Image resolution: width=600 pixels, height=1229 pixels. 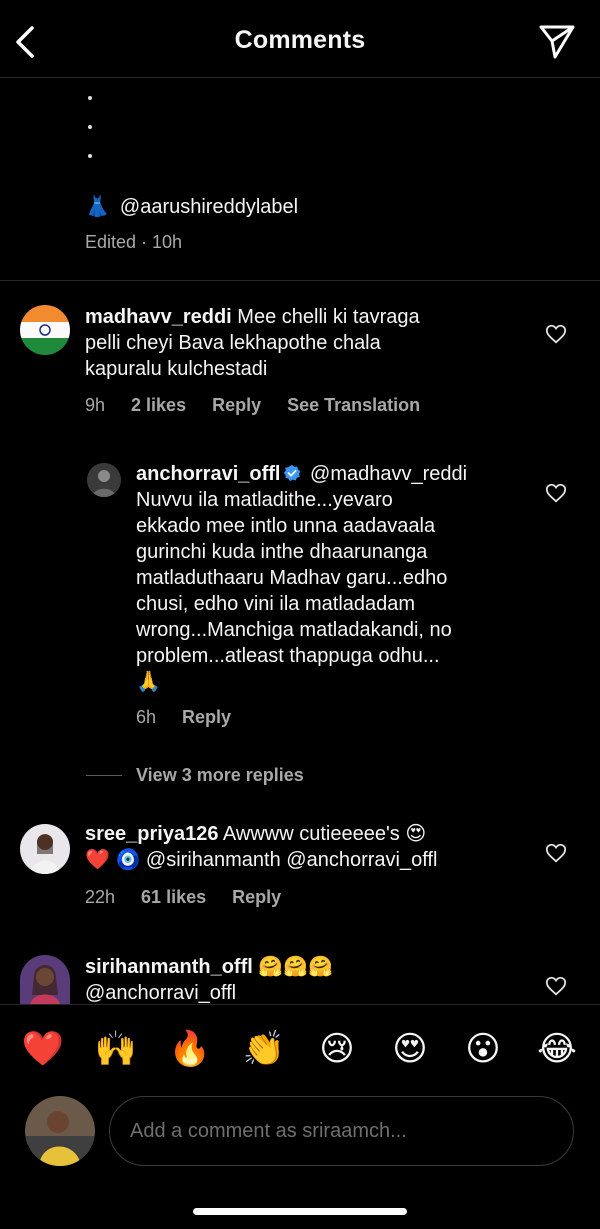 I want to click on comment-username: sirihanmanth_offl, so click(x=169, y=967).